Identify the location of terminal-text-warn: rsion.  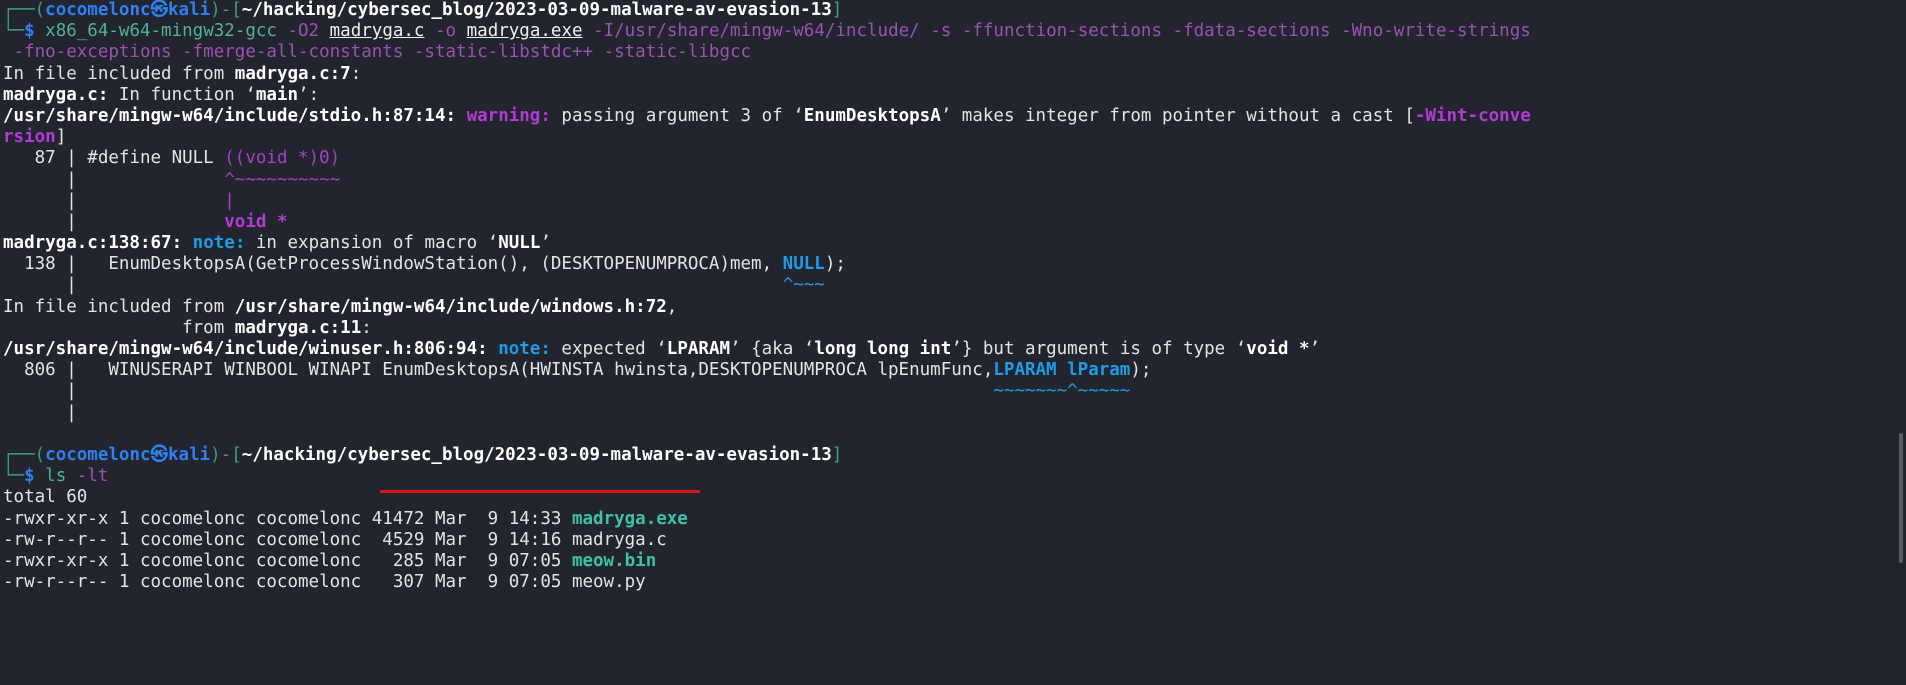
(29, 137).